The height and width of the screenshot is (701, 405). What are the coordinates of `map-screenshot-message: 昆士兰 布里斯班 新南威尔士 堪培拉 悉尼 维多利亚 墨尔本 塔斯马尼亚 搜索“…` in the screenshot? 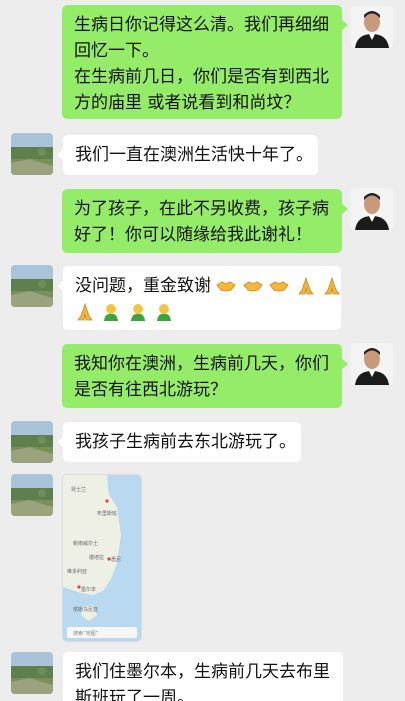 It's located at (102, 558).